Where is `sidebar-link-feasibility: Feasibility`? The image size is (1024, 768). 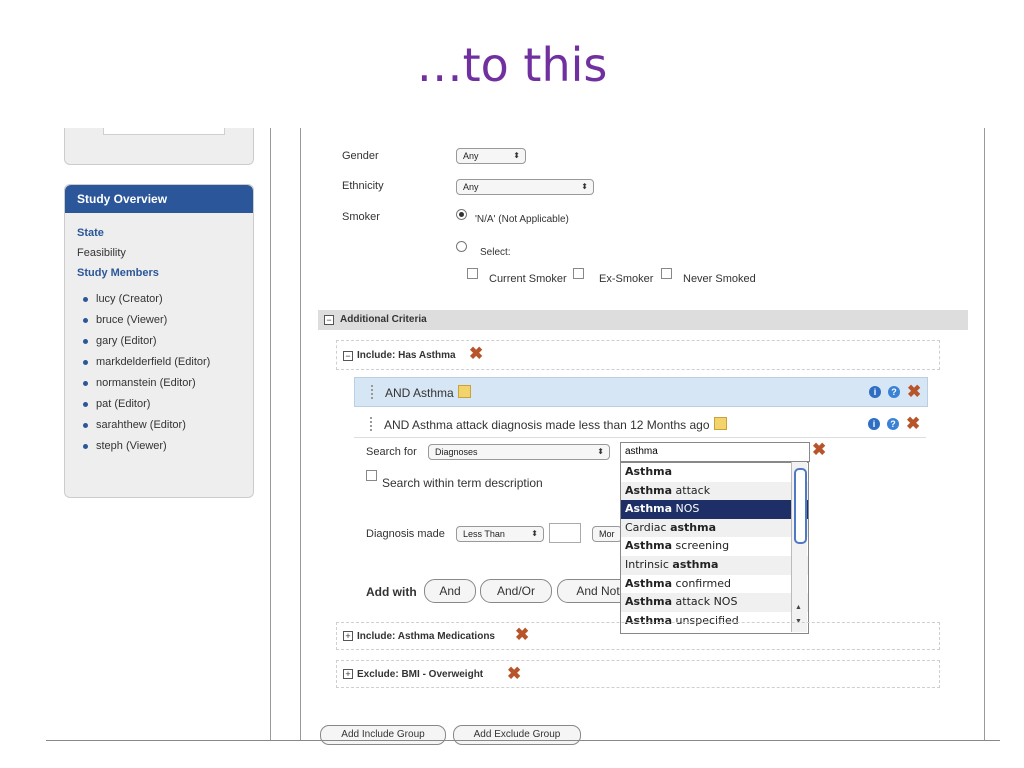
sidebar-link-feasibility: Feasibility is located at coordinates (159, 253).